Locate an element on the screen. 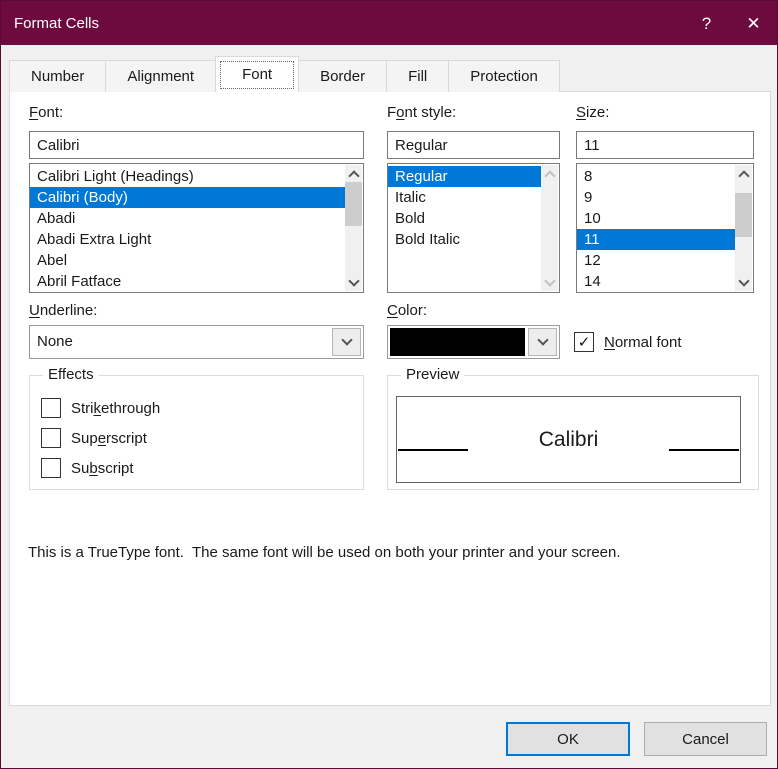  titlebar-controls: ? ✕ is located at coordinates (730, 23).